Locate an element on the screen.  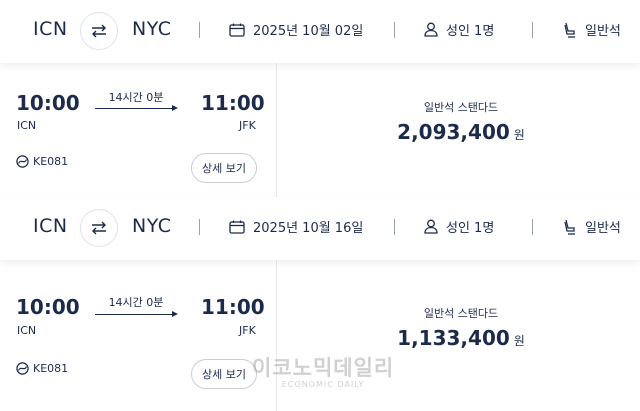
fare-price: 1,133,400 원 is located at coordinates (461, 338).